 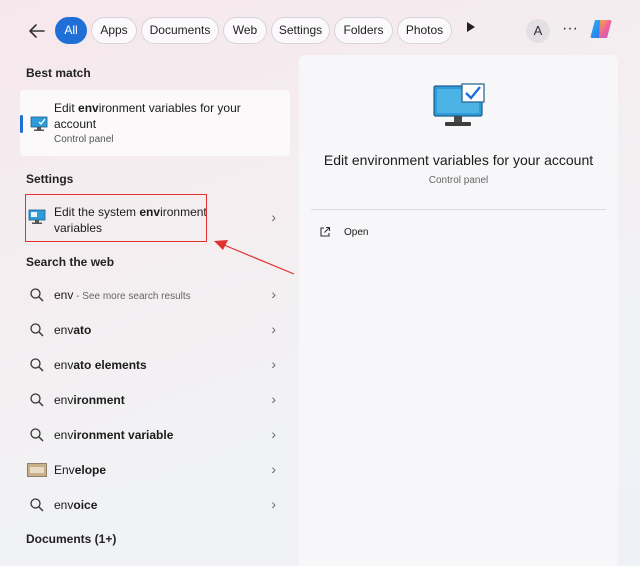 I want to click on section-best-match: Best match, so click(x=58, y=73).